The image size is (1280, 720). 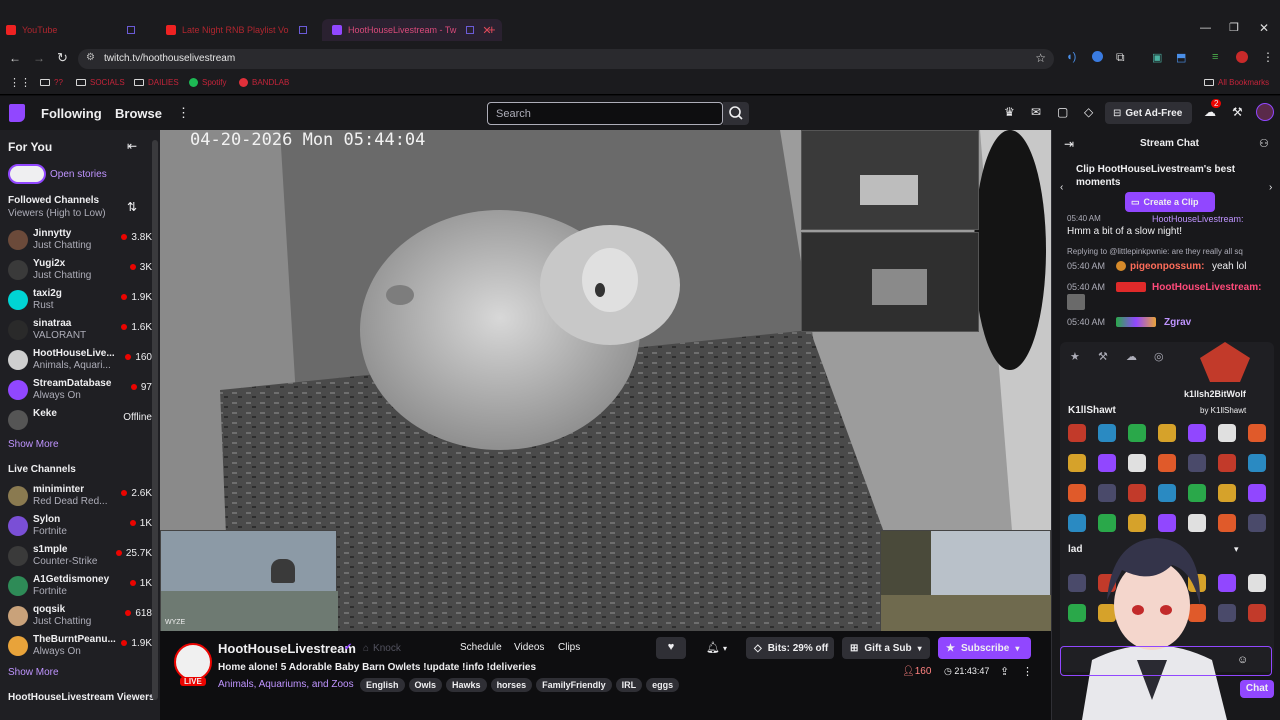 I want to click on extensions-icon: ⚒, so click(x=1237, y=112).